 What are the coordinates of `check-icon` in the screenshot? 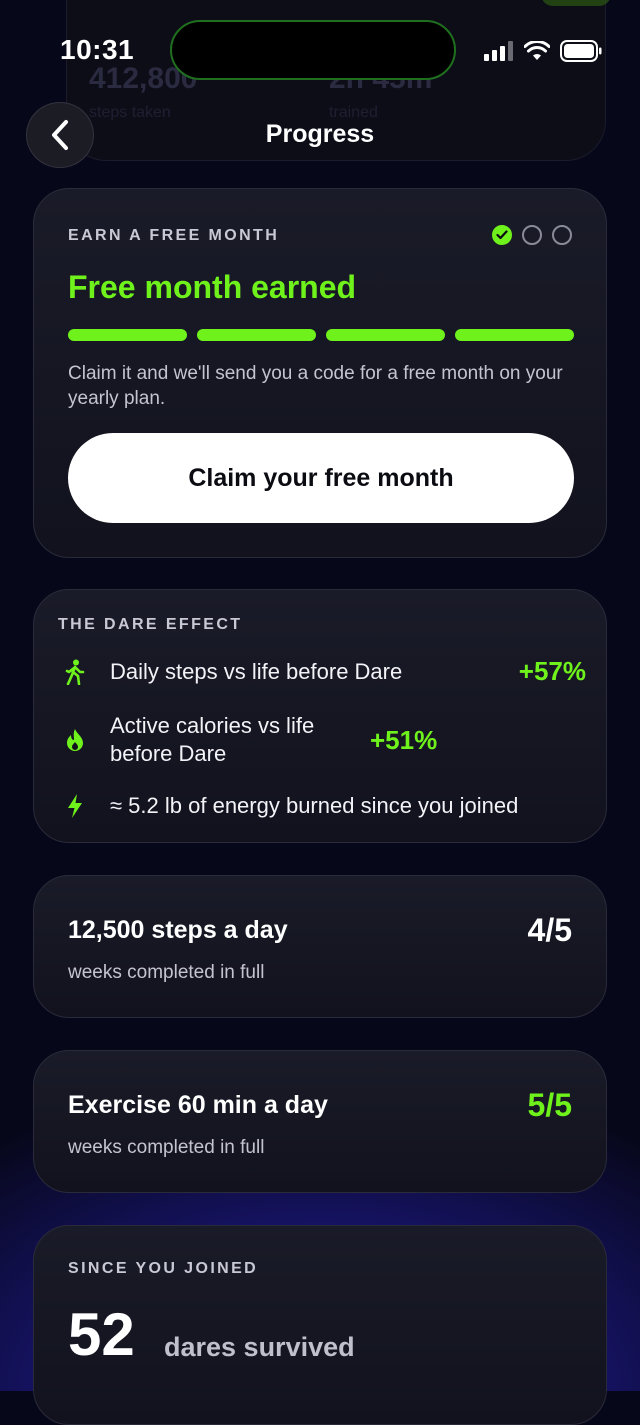 It's located at (502, 235).